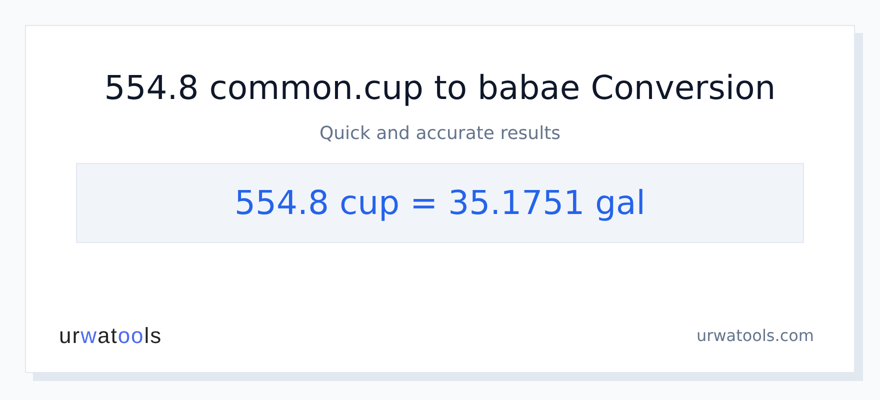  Describe the element at coordinates (440, 134) in the screenshot. I see `subtitle: Quick and accurate results` at that location.